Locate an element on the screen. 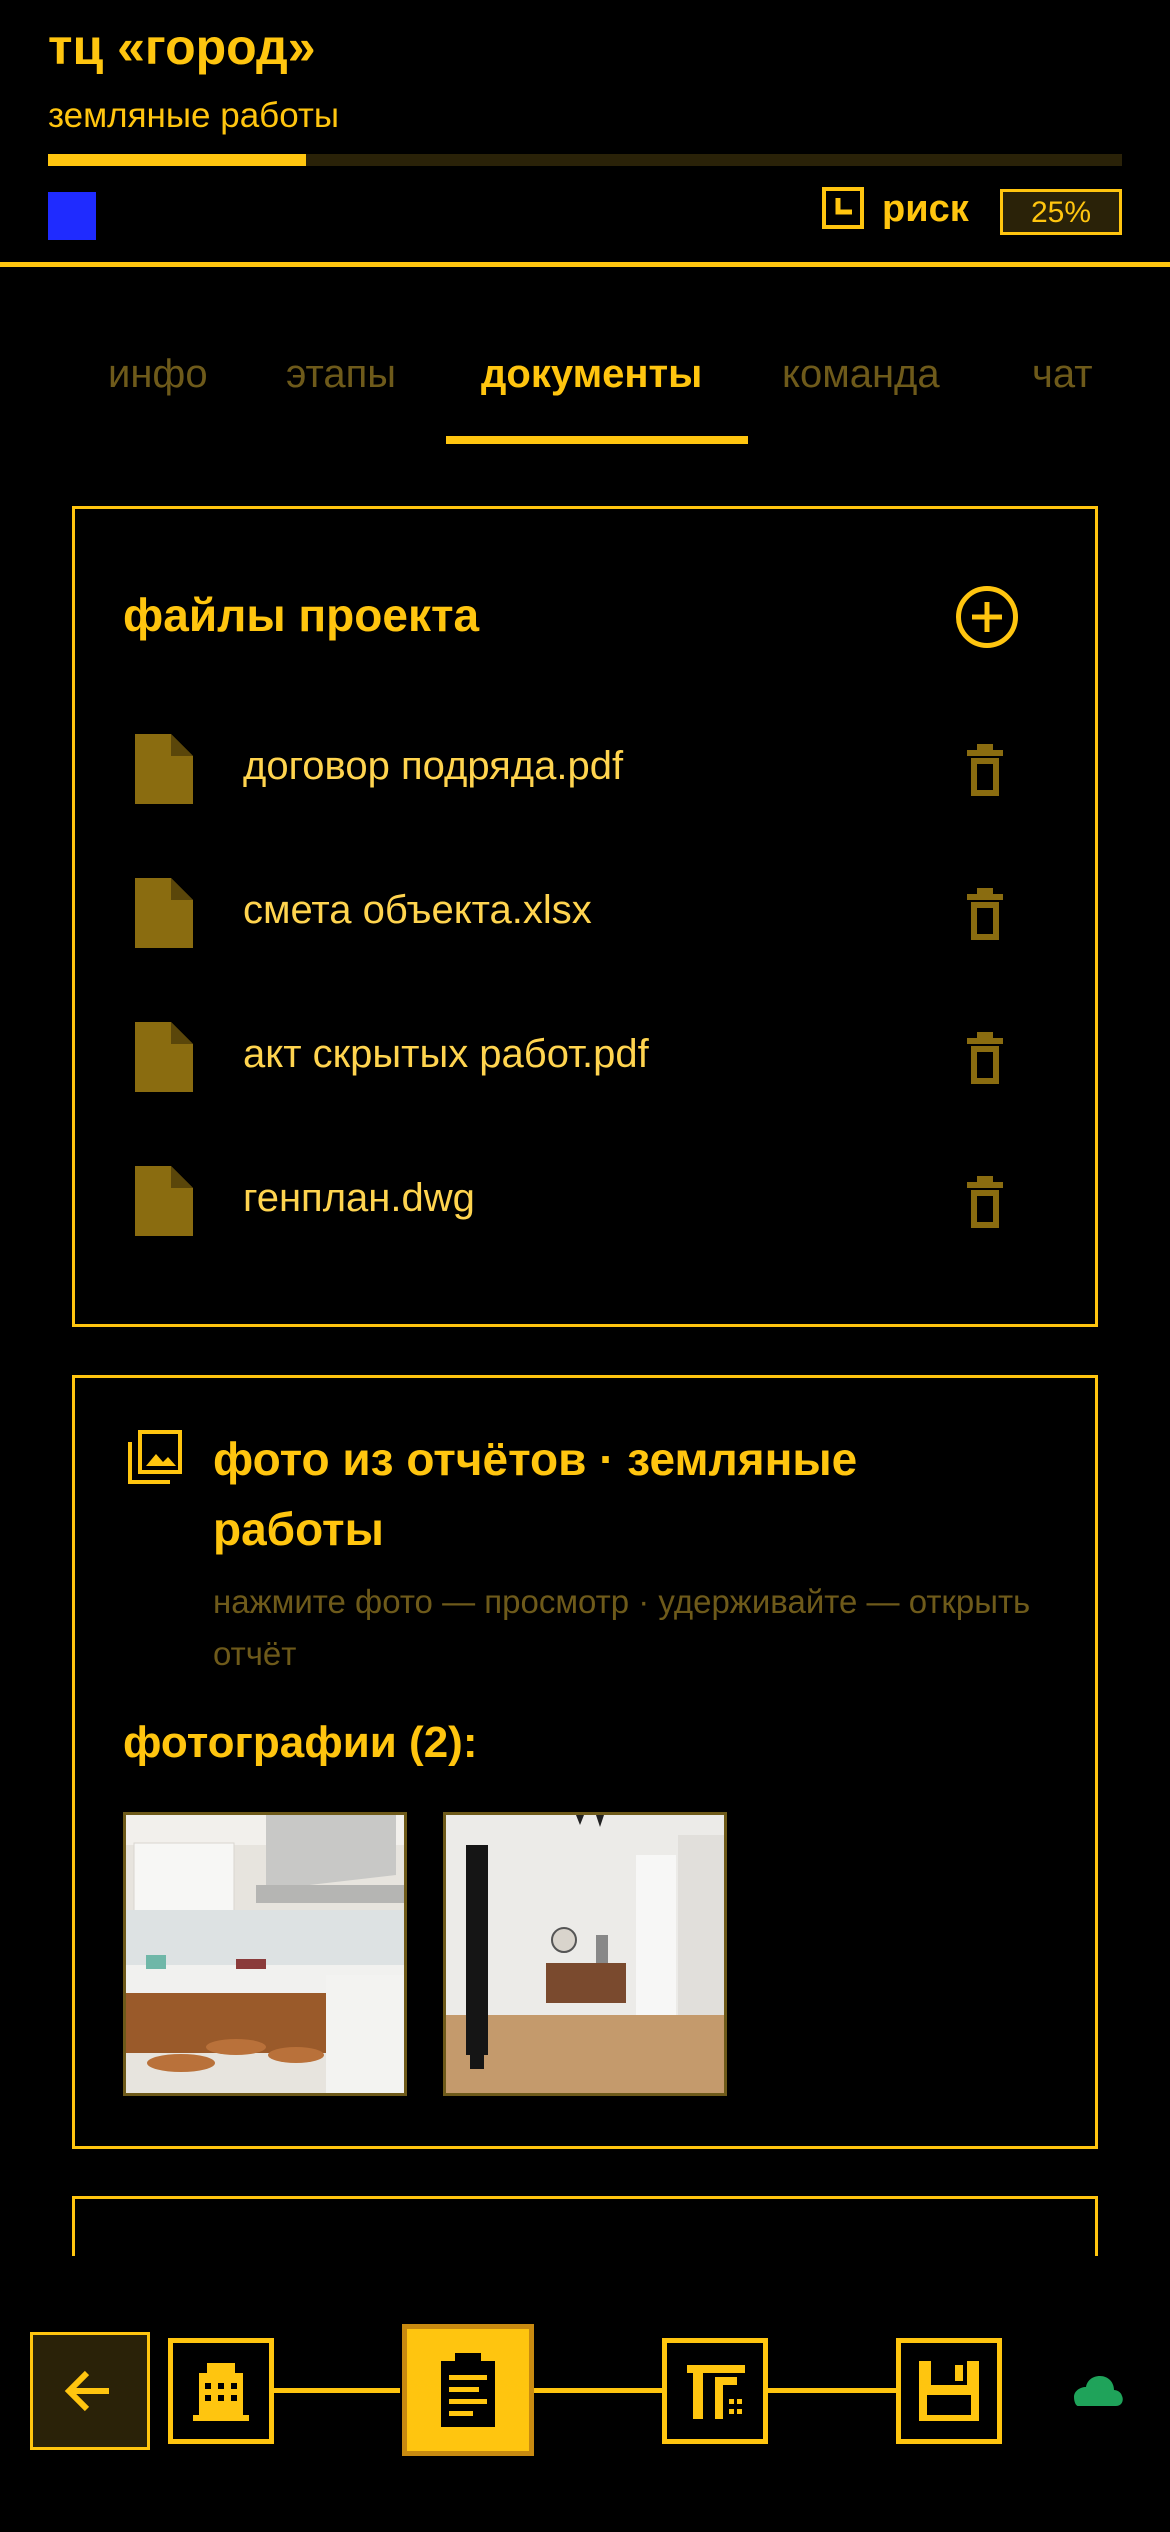 The width and height of the screenshot is (1170, 2532). file-row: генплан.dwg is located at coordinates (573, 1204).